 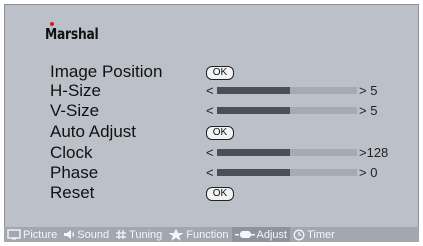 I want to click on auto-adjust-label: Auto Adjust, so click(x=93, y=131).